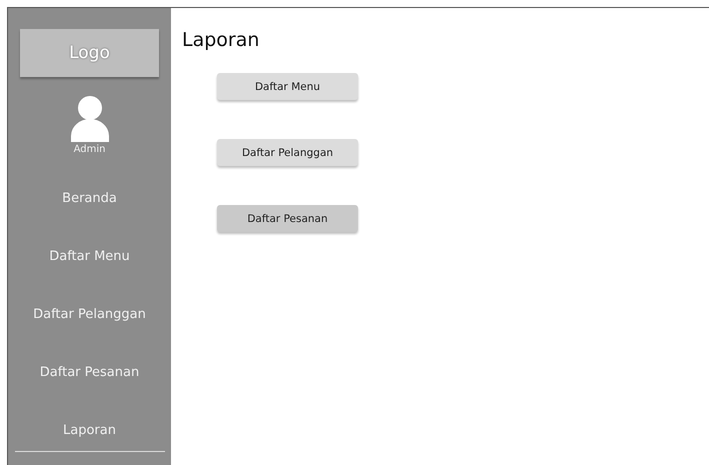  What do you see at coordinates (287, 152) in the screenshot?
I see `report-button: Daftar Pelanggan` at bounding box center [287, 152].